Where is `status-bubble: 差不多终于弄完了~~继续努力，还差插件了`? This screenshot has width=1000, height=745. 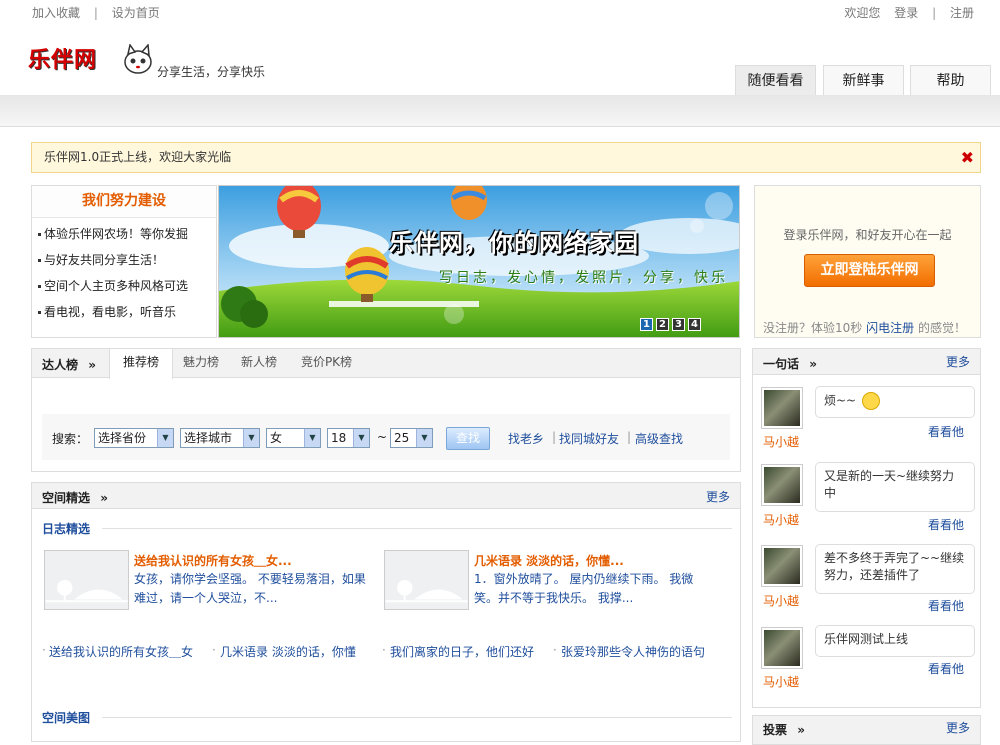
status-bubble: 差不多终于弄完了~~继续努力，还差插件了 is located at coordinates (895, 569).